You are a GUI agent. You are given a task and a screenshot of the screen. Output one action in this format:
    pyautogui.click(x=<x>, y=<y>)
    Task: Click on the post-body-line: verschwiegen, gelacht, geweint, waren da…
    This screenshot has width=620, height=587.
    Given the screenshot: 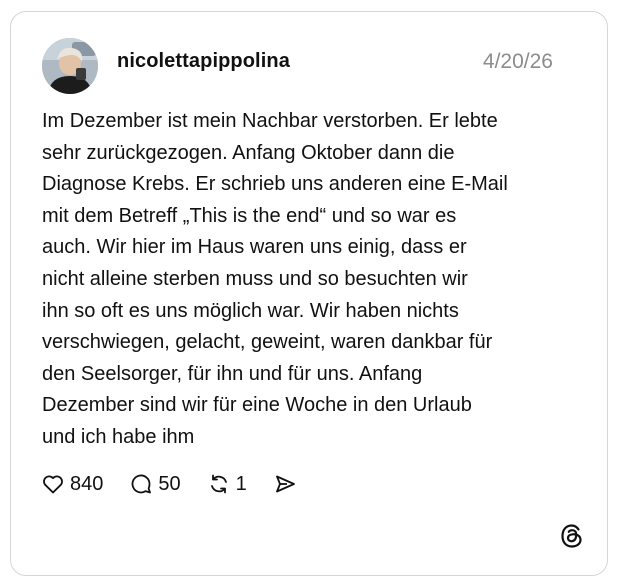 What is the action you would take?
    pyautogui.click(x=267, y=342)
    